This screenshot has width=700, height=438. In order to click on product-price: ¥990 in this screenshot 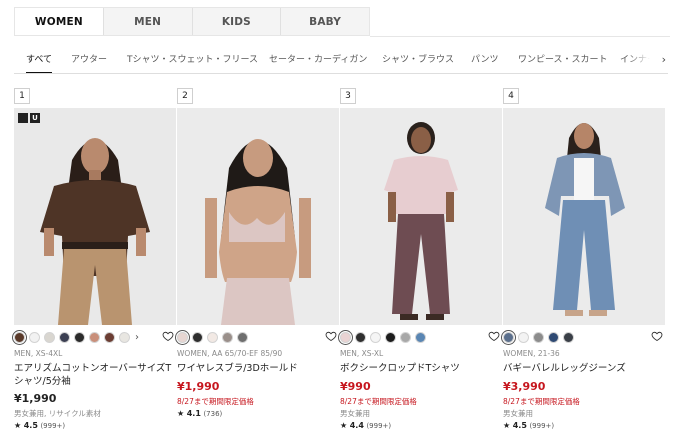, I will do `click(355, 386)`.